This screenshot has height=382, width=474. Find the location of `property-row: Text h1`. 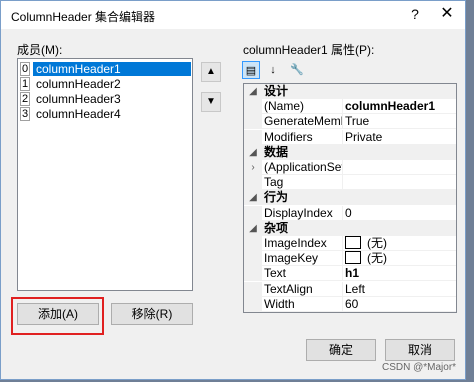

property-row: Text h1 is located at coordinates (350, 274).